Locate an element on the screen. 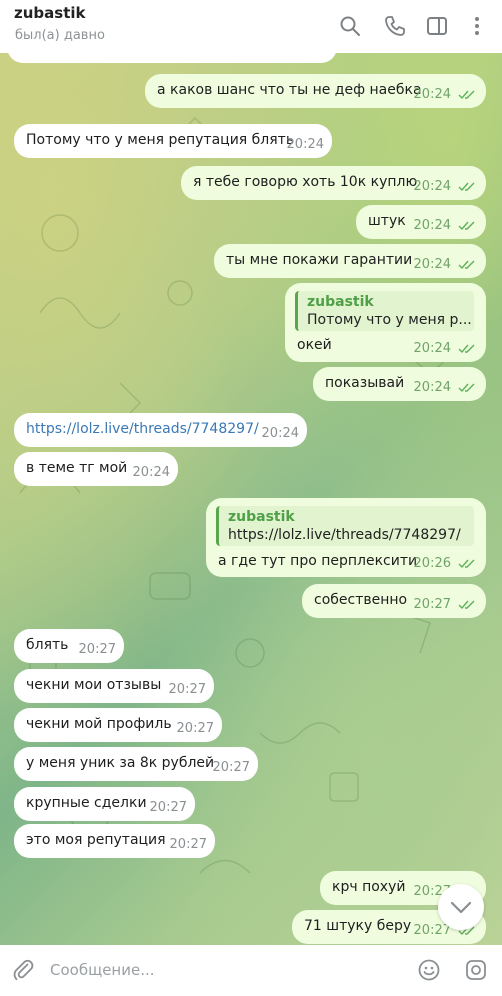  chat-header: zubastik был(а) давно is located at coordinates (251, 26).